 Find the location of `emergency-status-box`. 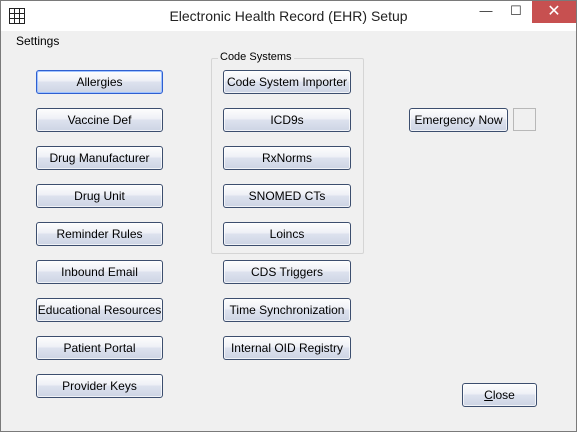

emergency-status-box is located at coordinates (524, 119).